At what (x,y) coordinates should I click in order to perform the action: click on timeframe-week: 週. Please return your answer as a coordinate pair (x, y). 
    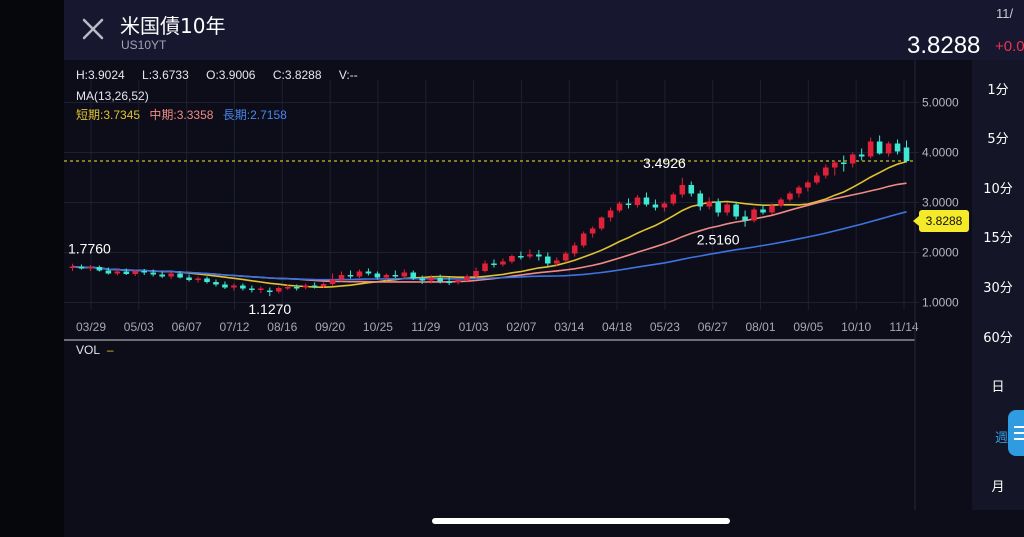
    Looking at the image, I should click on (1001, 436).